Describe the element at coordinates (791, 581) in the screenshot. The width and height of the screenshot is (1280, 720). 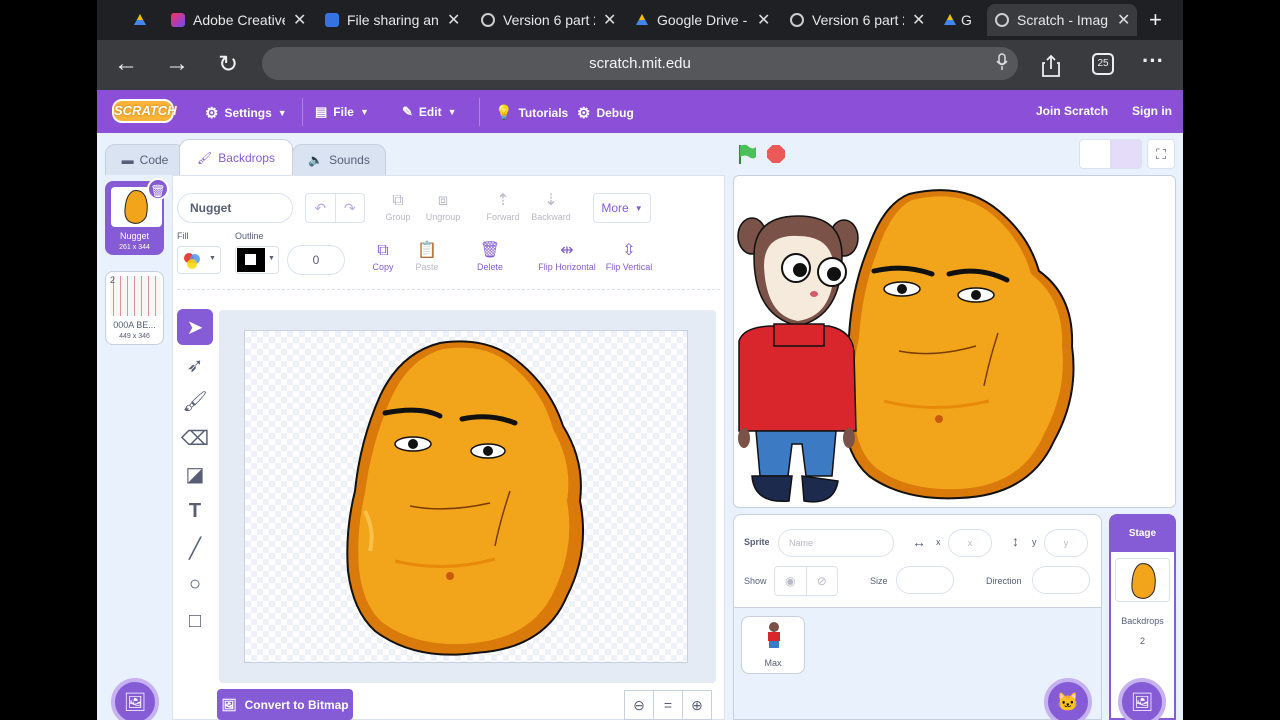
I see `eye-icon: ◉` at that location.